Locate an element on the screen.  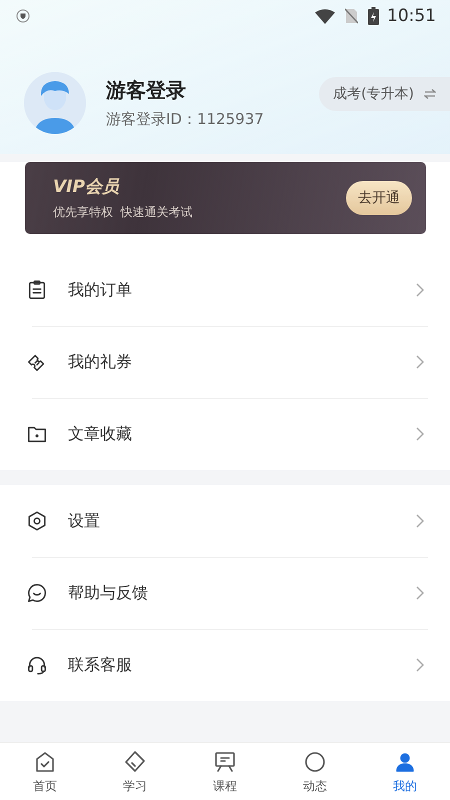
tab-item: 首页 is located at coordinates (45, 771).